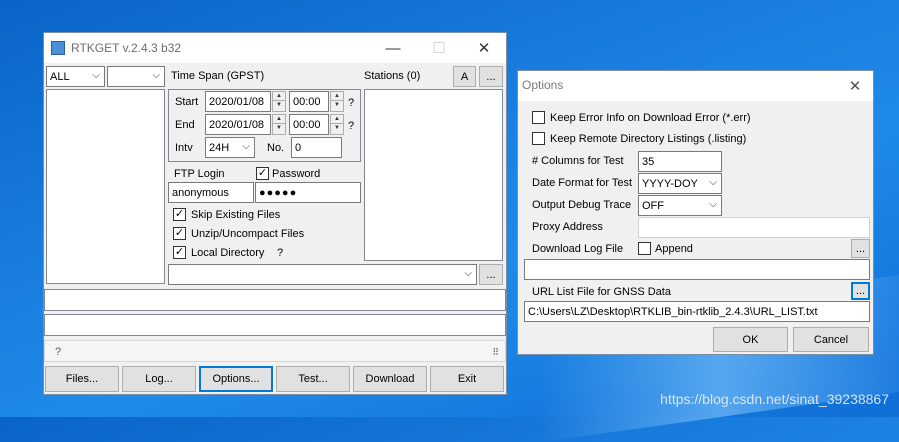 This screenshot has width=899, height=442. What do you see at coordinates (674, 249) in the screenshot?
I see `append-label: Append` at bounding box center [674, 249].